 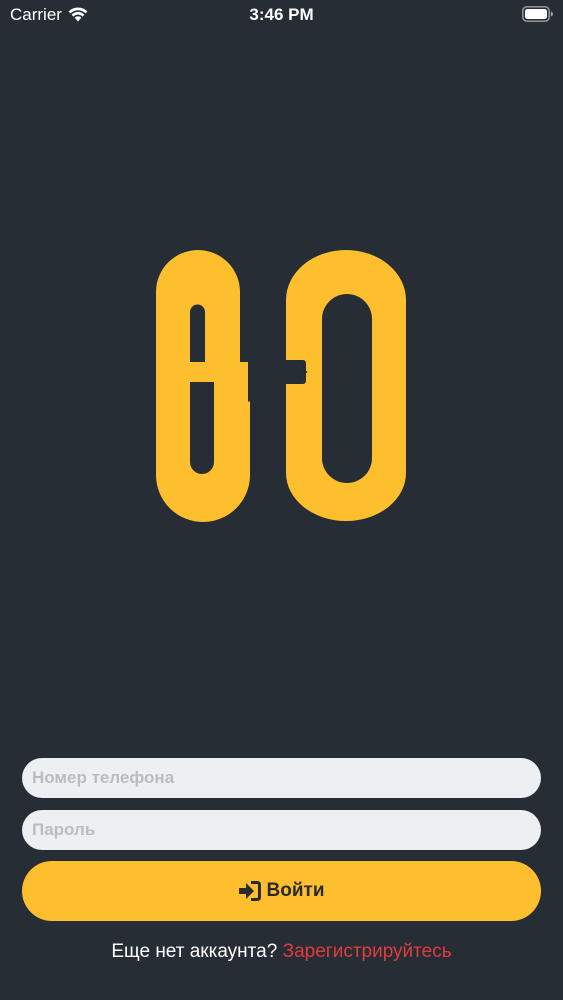 I want to click on sign-in-icon, so click(x=249, y=891).